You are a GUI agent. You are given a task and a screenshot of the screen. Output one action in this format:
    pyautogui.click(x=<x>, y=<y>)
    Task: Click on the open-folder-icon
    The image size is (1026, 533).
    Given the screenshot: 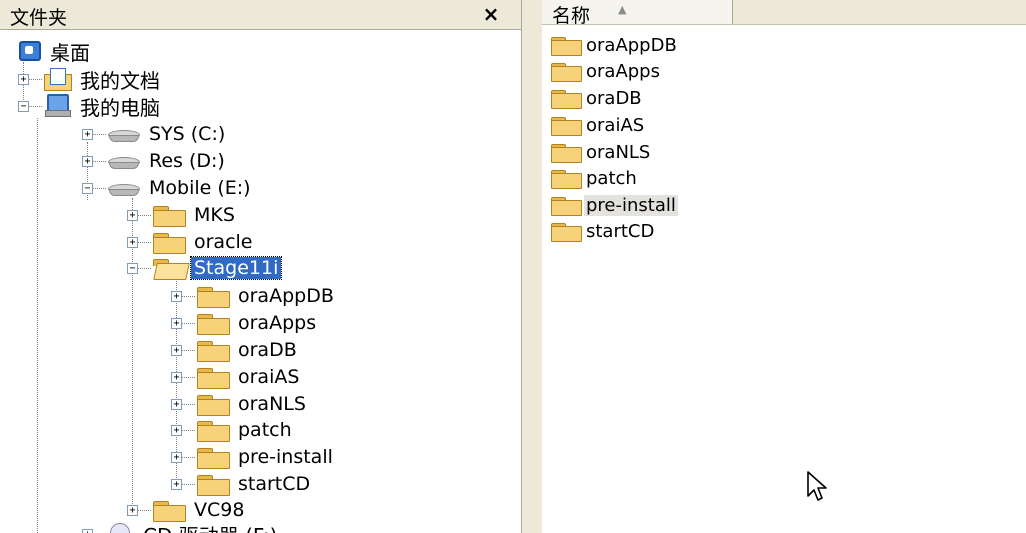 What is the action you would take?
    pyautogui.click(x=171, y=268)
    